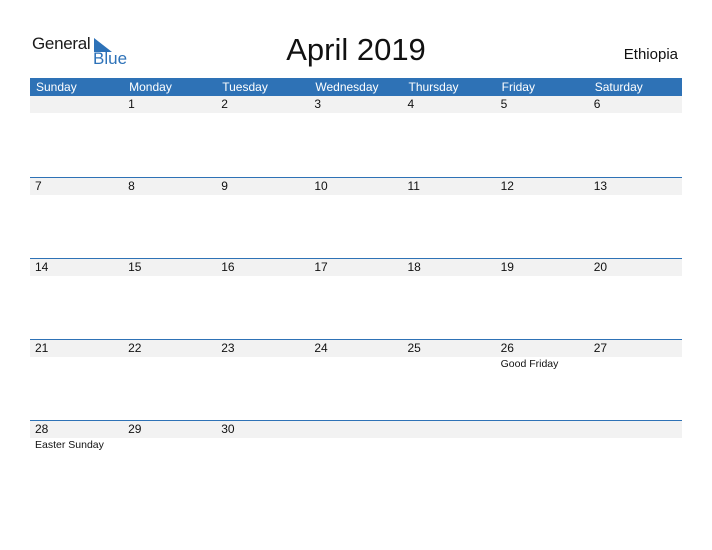 This screenshot has width=712, height=550. I want to click on event-row: Good Friday, so click(356, 364).